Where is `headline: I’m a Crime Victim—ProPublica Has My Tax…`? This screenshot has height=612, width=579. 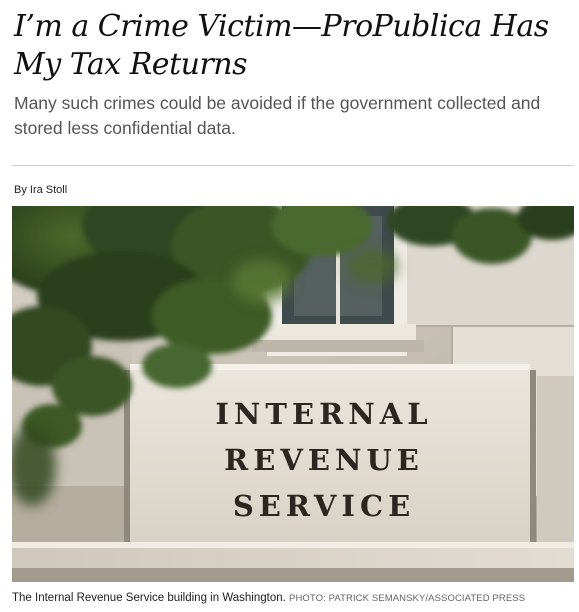 headline: I’m a Crime Victim—ProPublica Has My Tax… is located at coordinates (281, 45).